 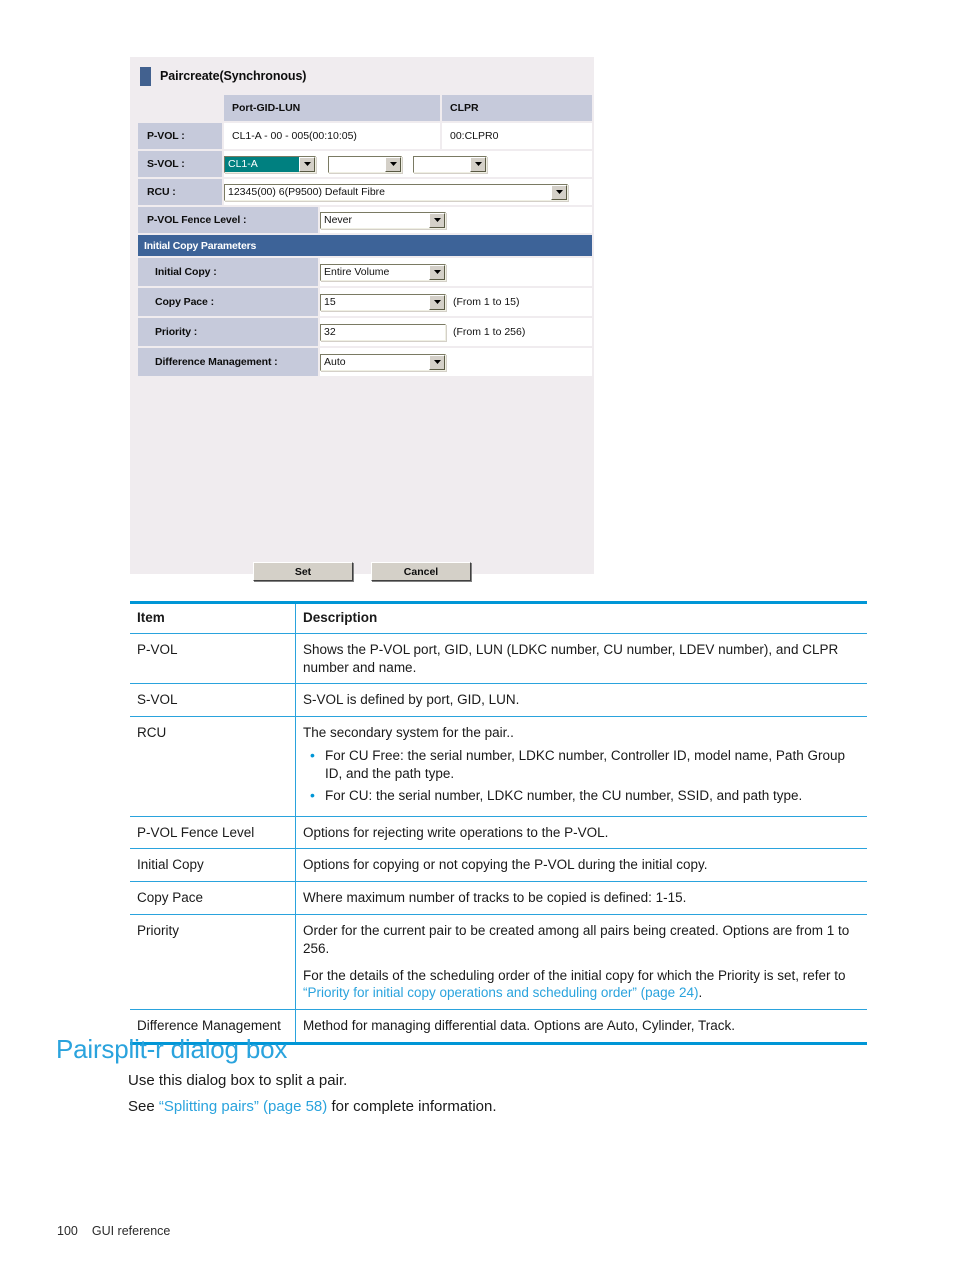 What do you see at coordinates (303, 571) in the screenshot?
I see `set-button: Set` at bounding box center [303, 571].